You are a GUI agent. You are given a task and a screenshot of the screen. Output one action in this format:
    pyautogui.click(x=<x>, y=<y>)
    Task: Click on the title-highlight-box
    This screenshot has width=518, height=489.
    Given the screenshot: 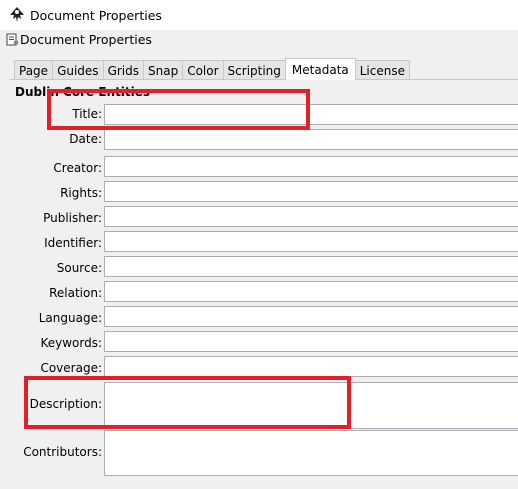 What is the action you would take?
    pyautogui.click(x=178, y=109)
    